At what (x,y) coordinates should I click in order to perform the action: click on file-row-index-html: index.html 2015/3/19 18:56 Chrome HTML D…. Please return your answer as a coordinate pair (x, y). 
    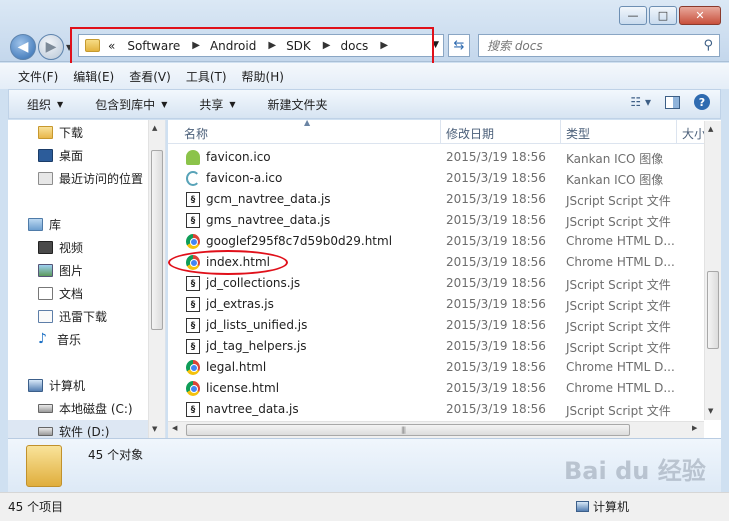
    Looking at the image, I should click on (436, 262).